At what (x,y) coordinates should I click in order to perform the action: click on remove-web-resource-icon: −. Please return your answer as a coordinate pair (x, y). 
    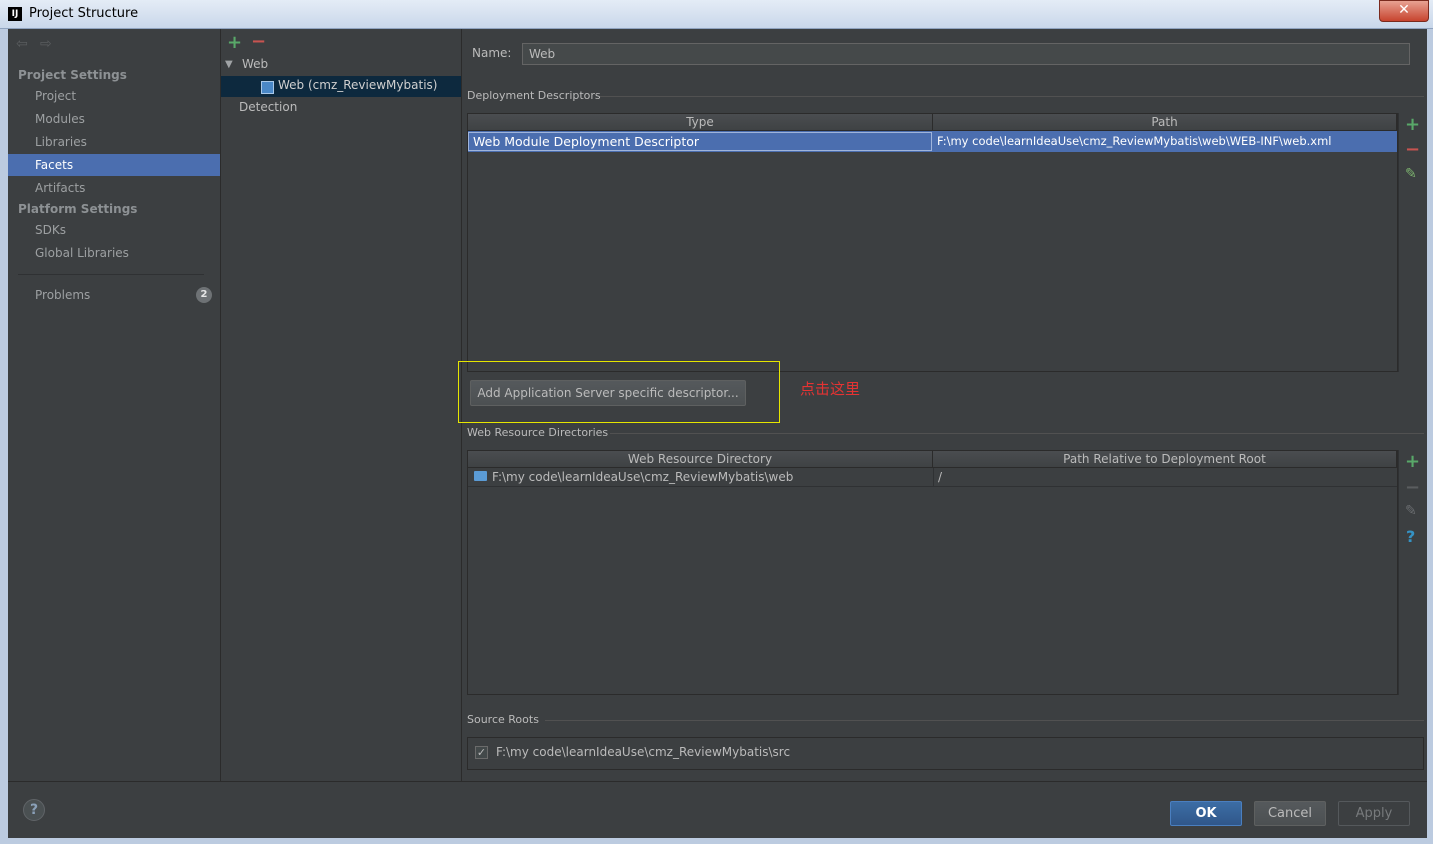
    Looking at the image, I should click on (1412, 487).